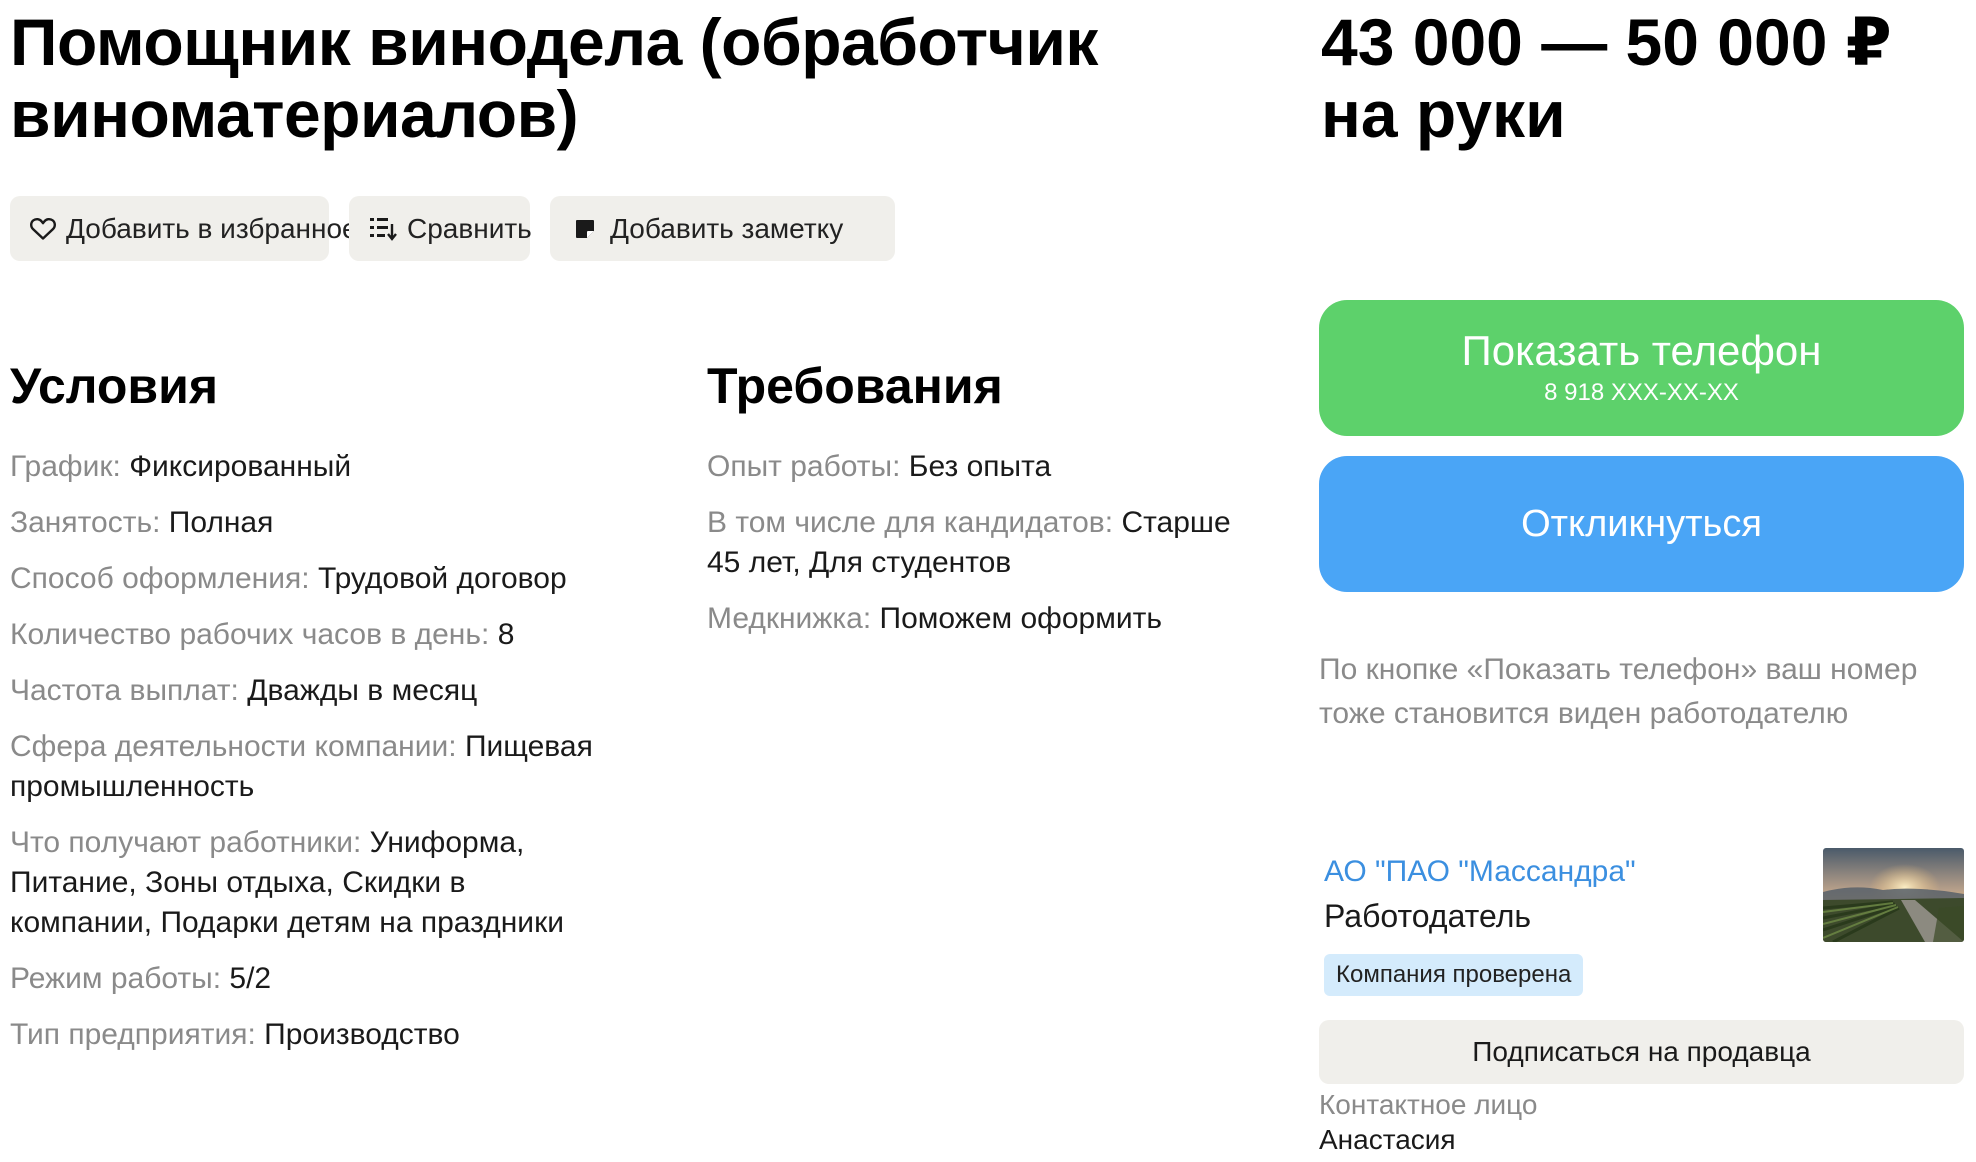  I want to click on info-item-label: График:, so click(65, 466).